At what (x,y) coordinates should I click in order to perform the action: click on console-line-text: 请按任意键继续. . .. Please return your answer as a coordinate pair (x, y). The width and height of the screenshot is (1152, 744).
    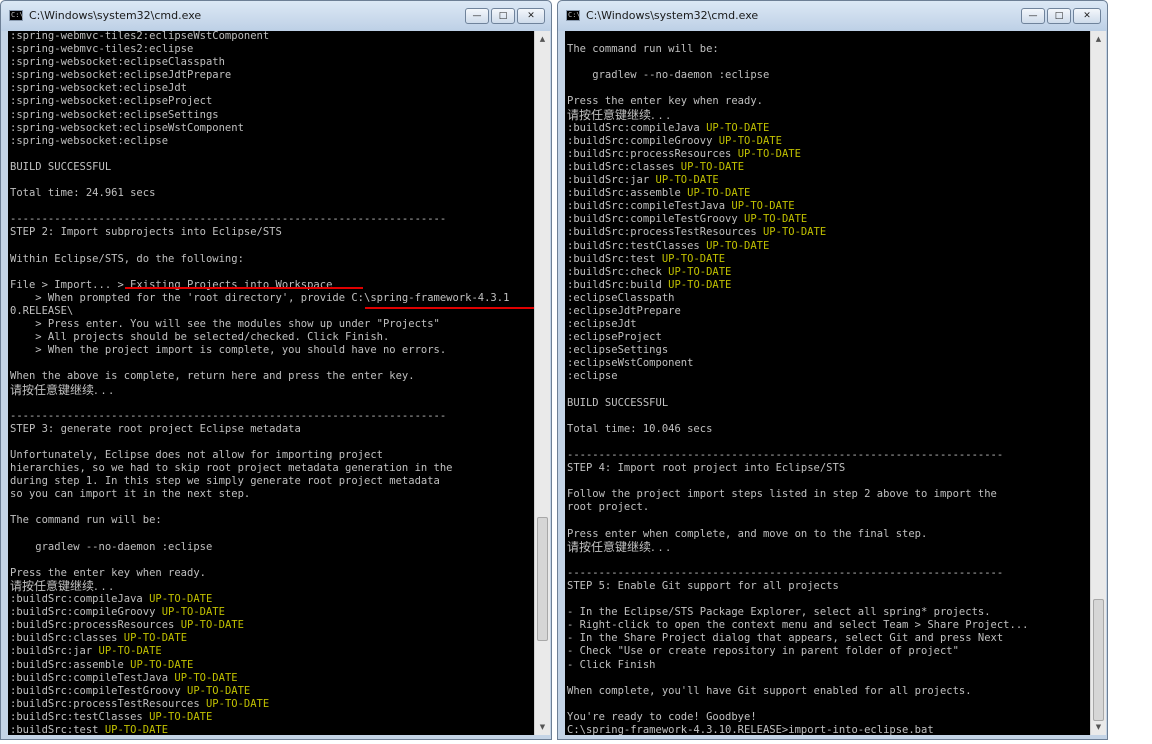
    Looking at the image, I should click on (619, 115).